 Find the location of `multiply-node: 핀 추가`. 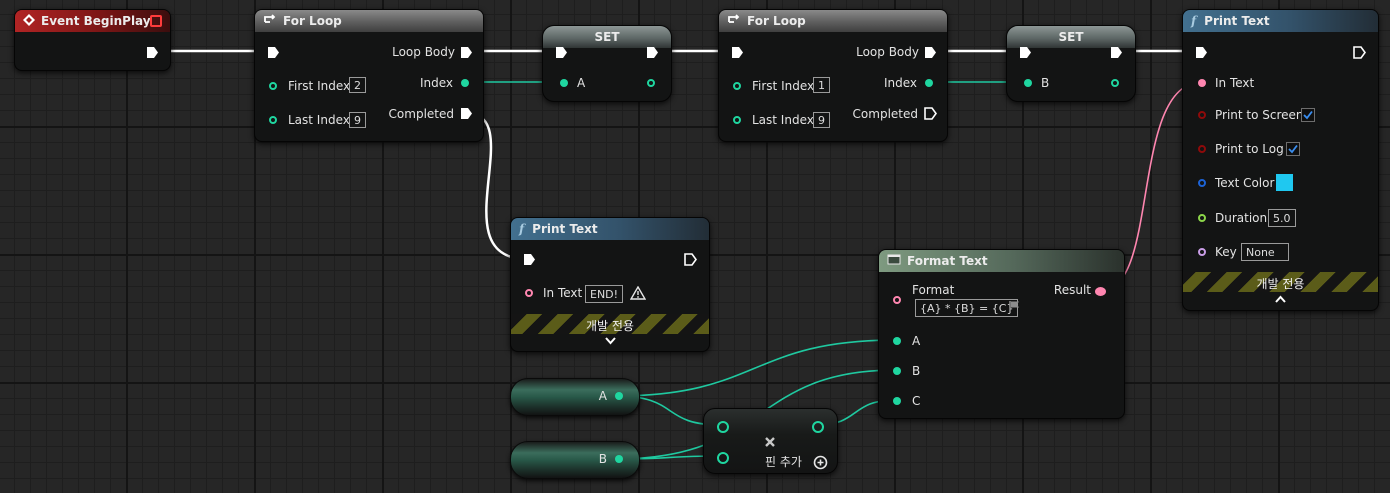

multiply-node: 핀 추가 is located at coordinates (770, 441).